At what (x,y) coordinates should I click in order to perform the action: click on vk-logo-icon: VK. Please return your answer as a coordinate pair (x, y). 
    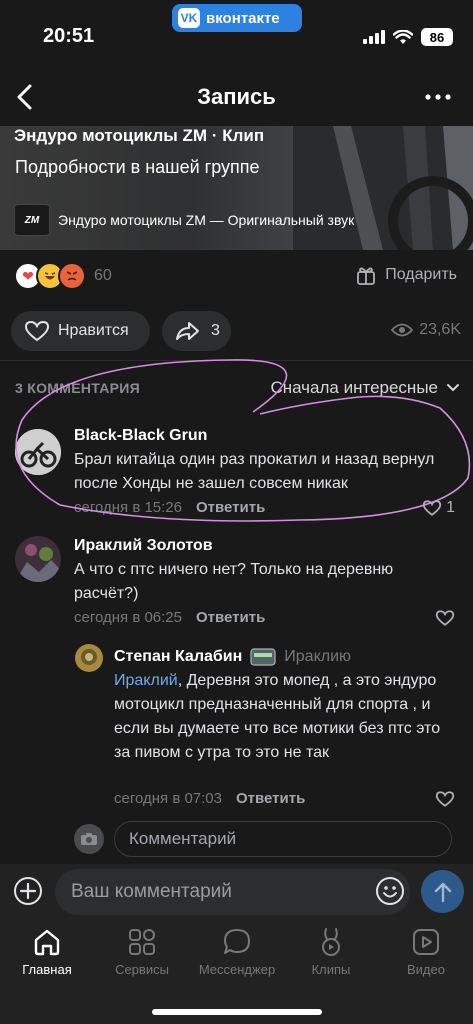
    Looking at the image, I should click on (189, 18).